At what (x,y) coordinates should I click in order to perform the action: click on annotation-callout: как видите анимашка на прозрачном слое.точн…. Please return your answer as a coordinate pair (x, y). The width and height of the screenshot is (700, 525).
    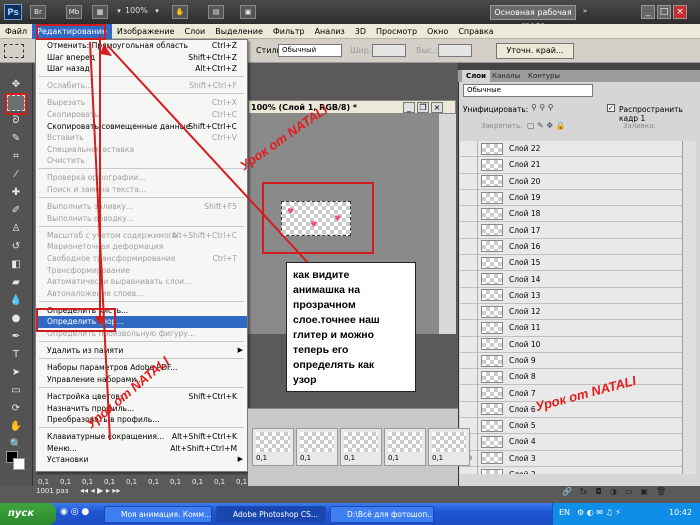
    Looking at the image, I should click on (351, 327).